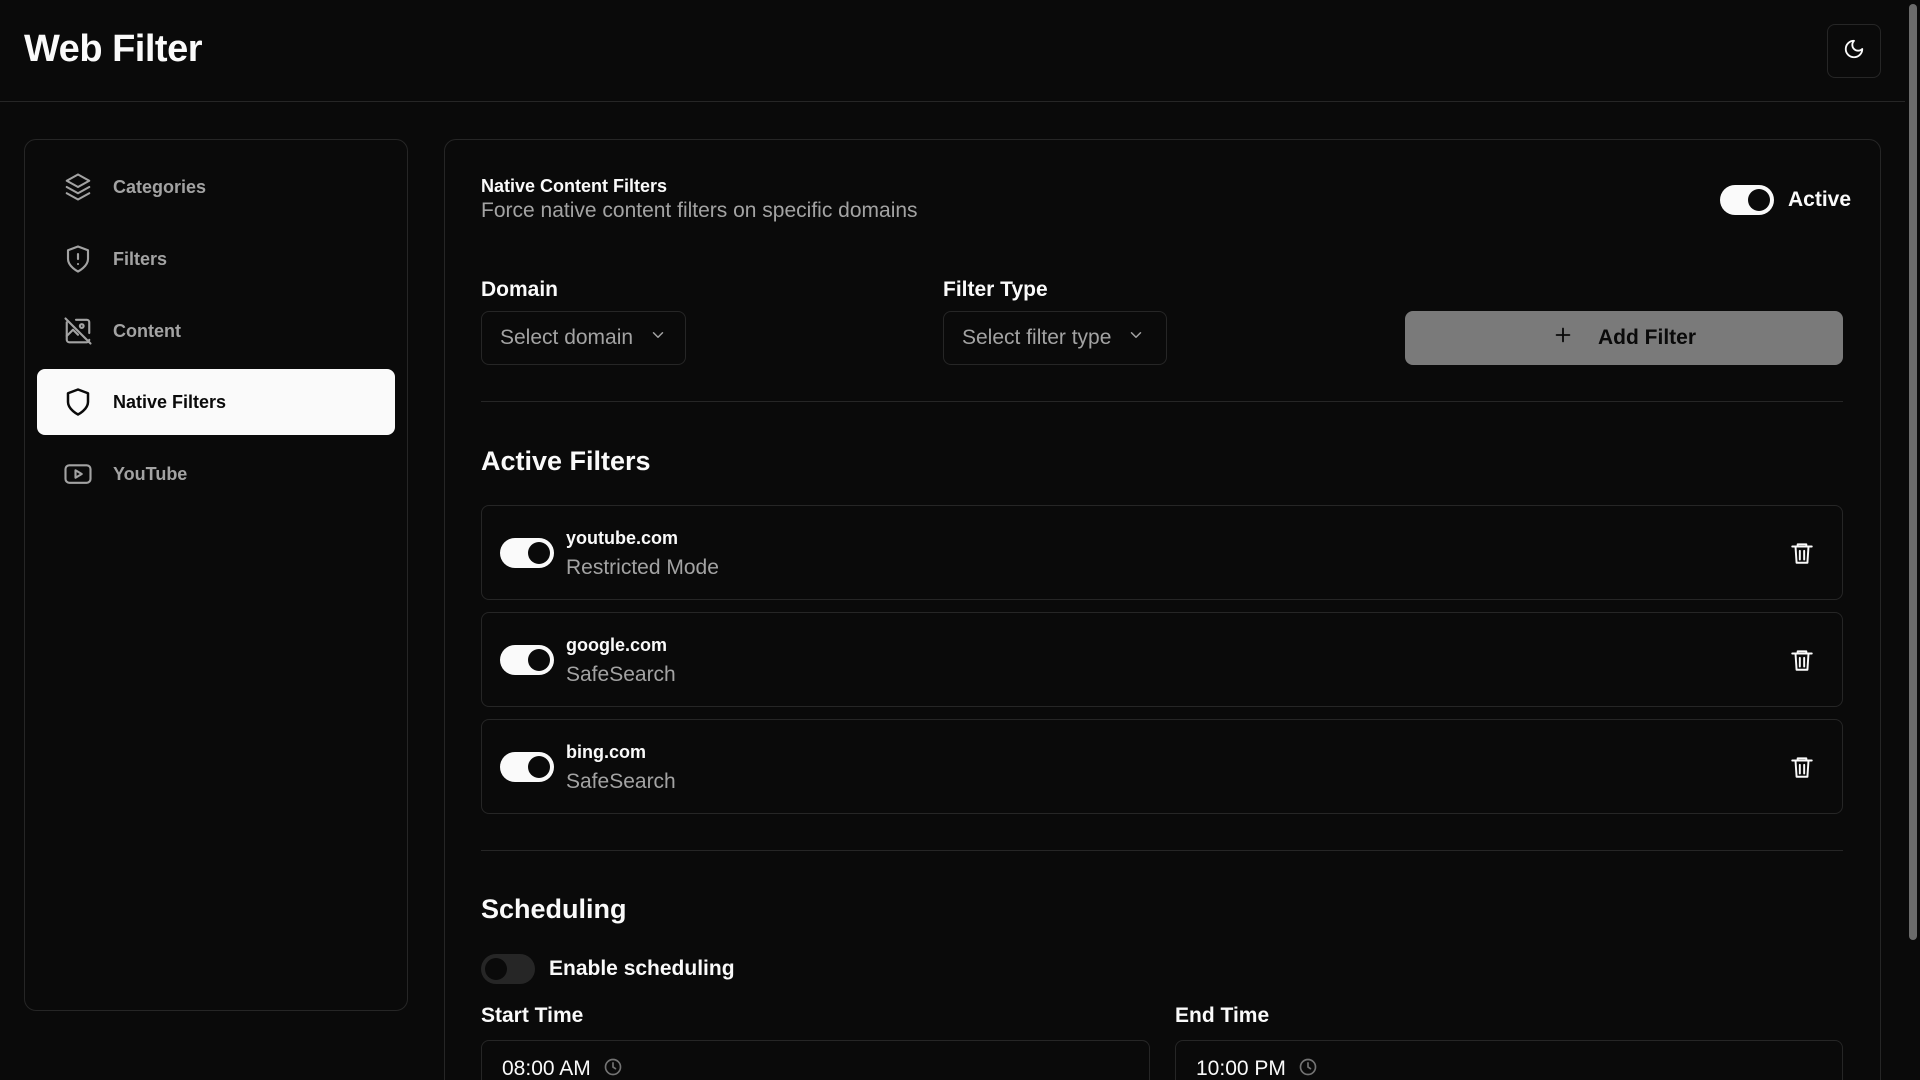 This screenshot has width=1920, height=1080. I want to click on filter-type-select-value: Select filter type, so click(1037, 337).